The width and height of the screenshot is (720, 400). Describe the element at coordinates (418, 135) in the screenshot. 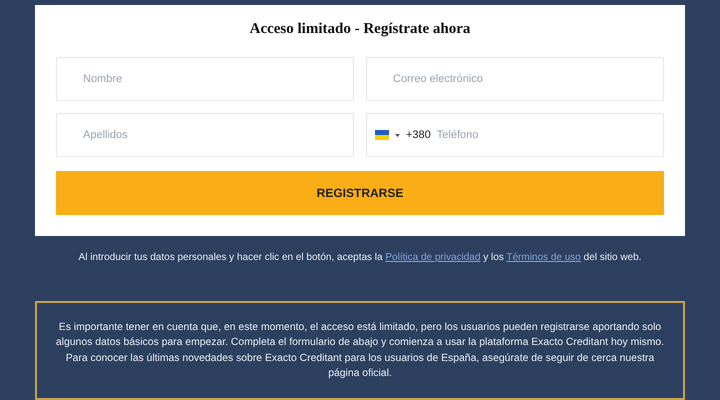

I see `dial-code: +380` at that location.